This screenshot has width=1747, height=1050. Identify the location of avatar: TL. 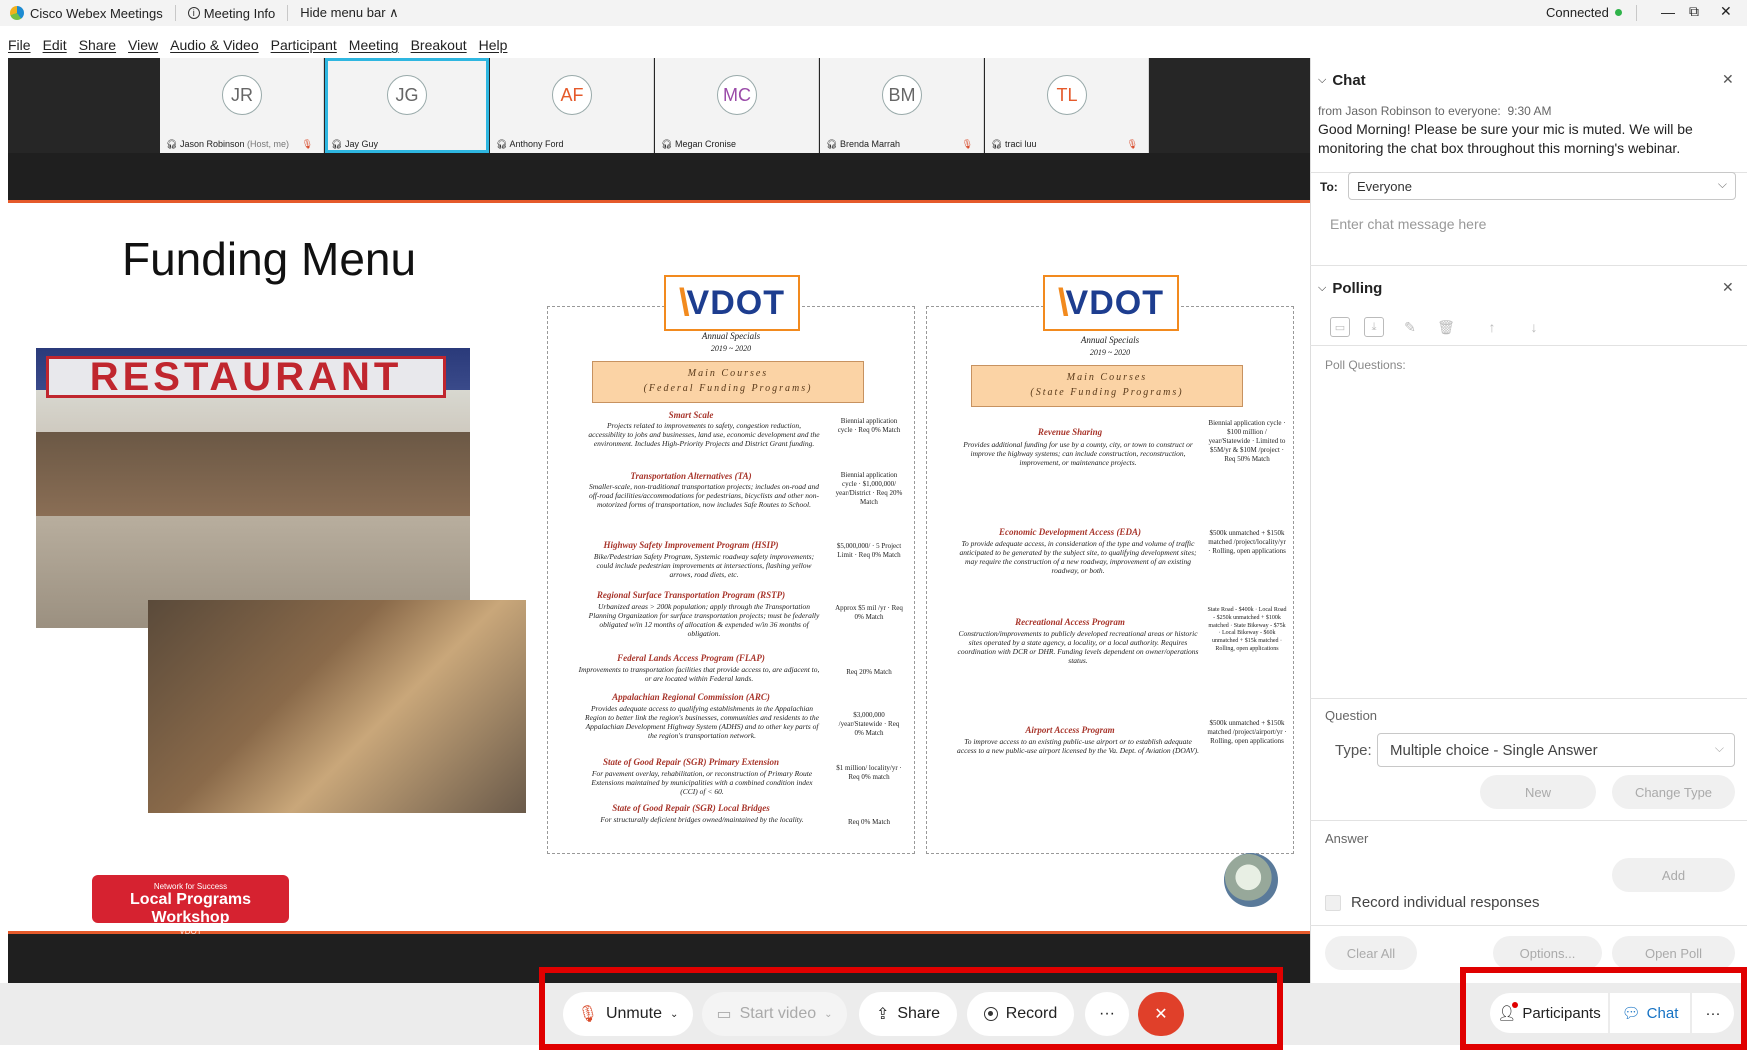
(1067, 95).